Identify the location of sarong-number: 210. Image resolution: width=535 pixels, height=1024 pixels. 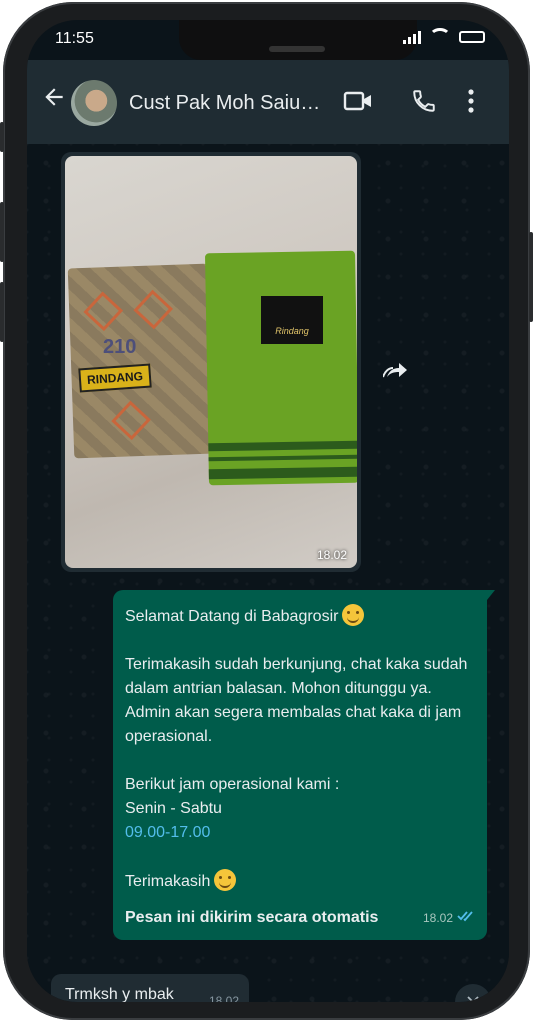
(120, 347).